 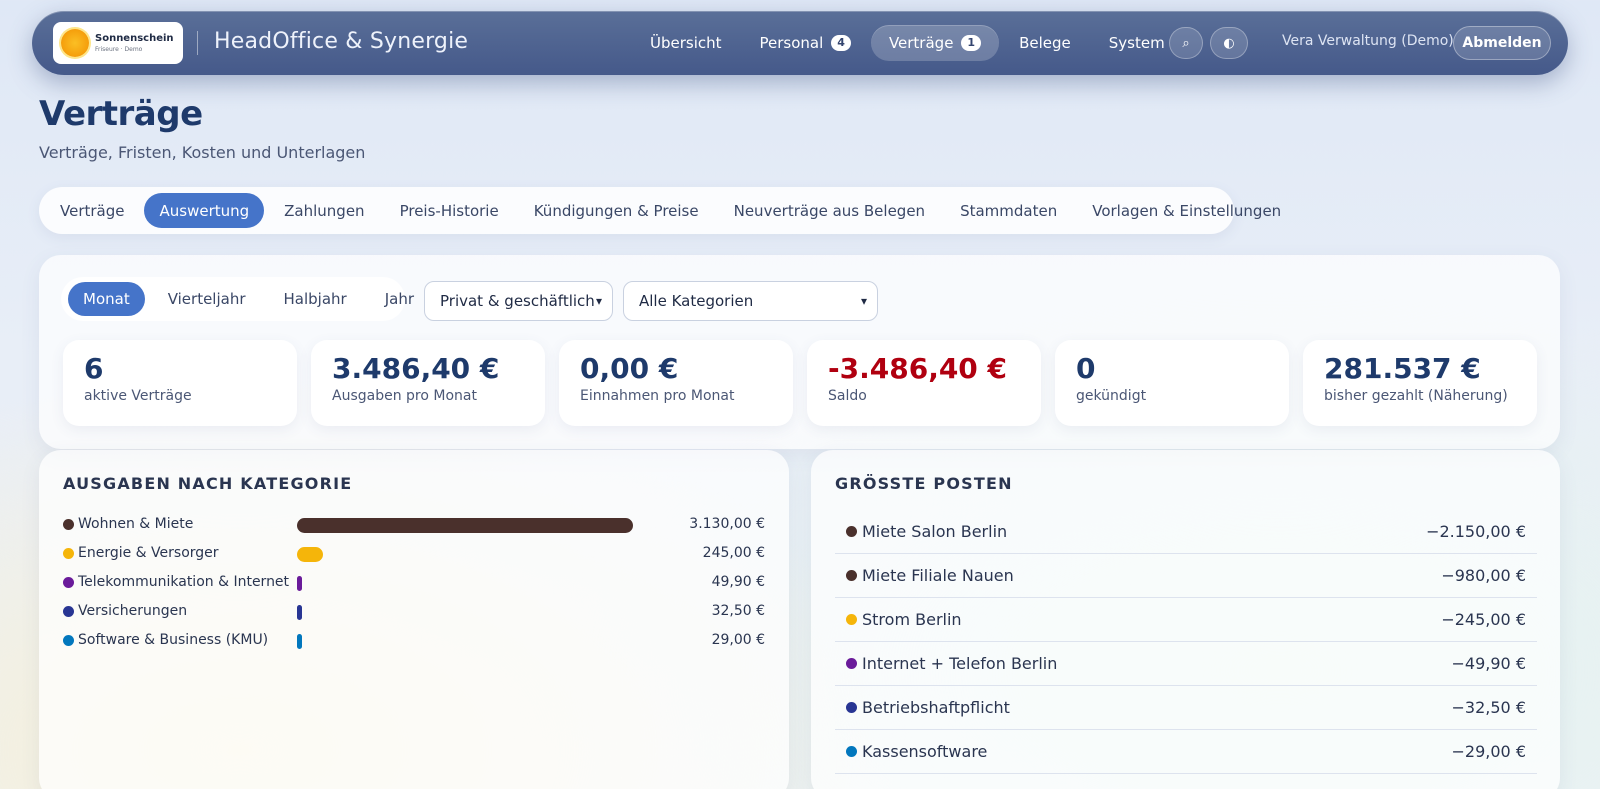 I want to click on category-row: Energie & Versorger 245,00 €, so click(x=414, y=554).